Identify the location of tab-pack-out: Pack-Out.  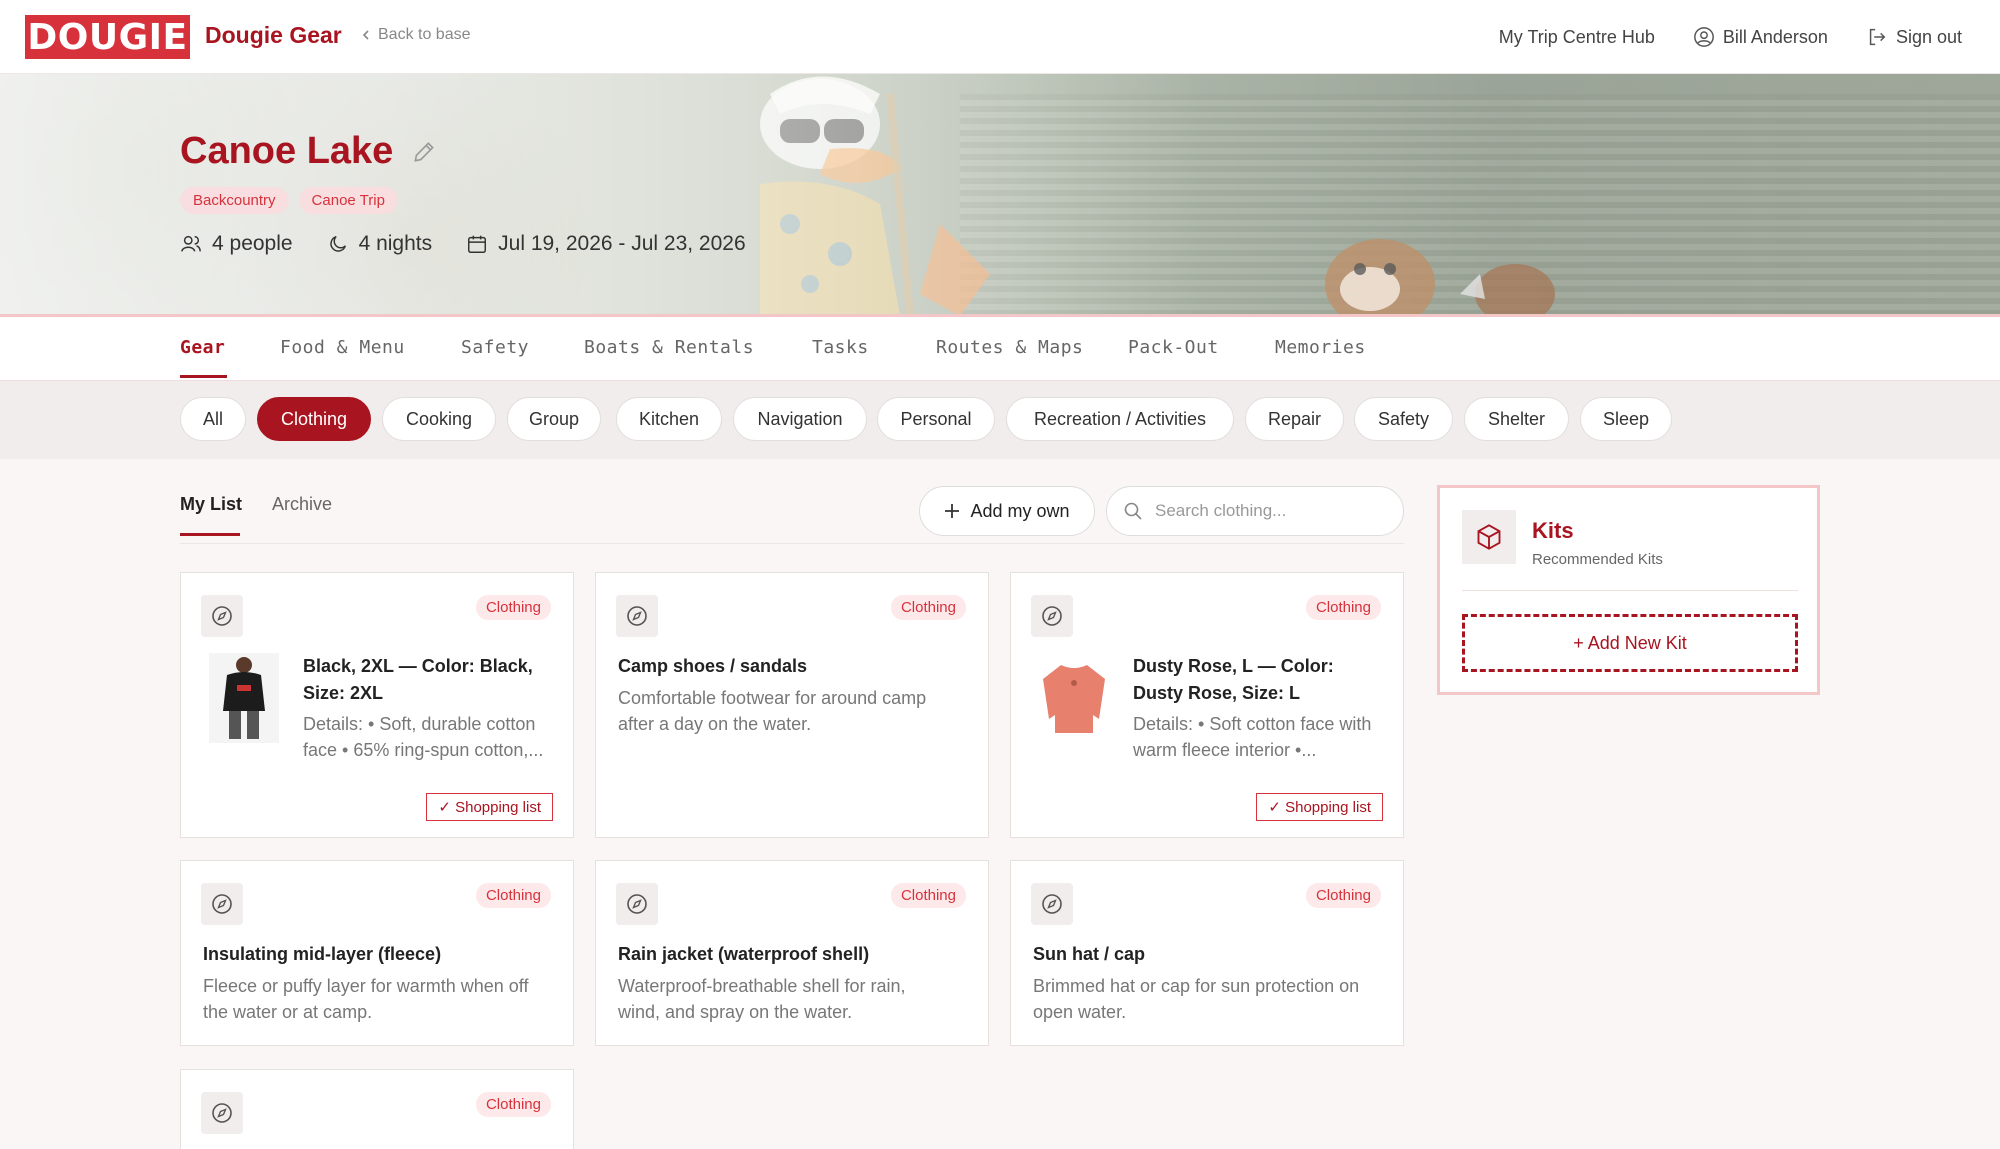
(1173, 347).